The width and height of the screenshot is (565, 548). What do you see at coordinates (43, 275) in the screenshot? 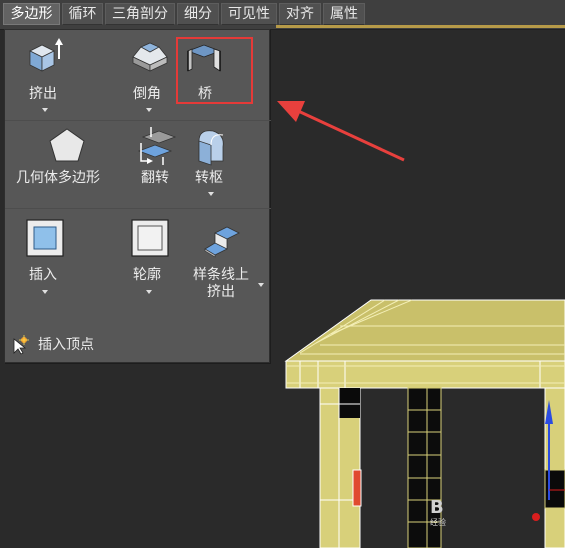
I see `inset-label: 插入` at bounding box center [43, 275].